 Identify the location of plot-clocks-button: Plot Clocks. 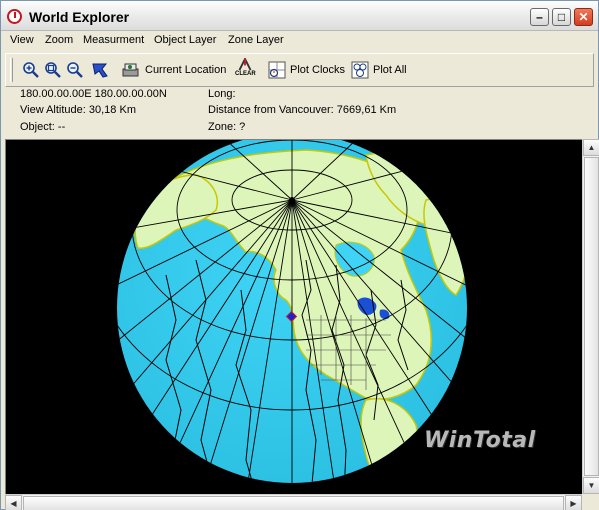
(306, 70).